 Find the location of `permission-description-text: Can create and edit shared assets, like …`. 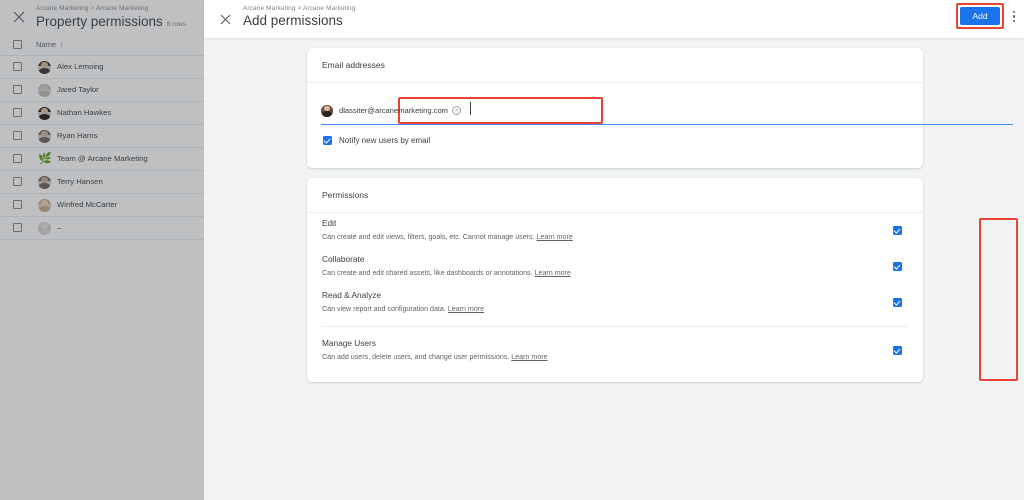

permission-description-text: Can create and edit shared assets, like … is located at coordinates (427, 273).